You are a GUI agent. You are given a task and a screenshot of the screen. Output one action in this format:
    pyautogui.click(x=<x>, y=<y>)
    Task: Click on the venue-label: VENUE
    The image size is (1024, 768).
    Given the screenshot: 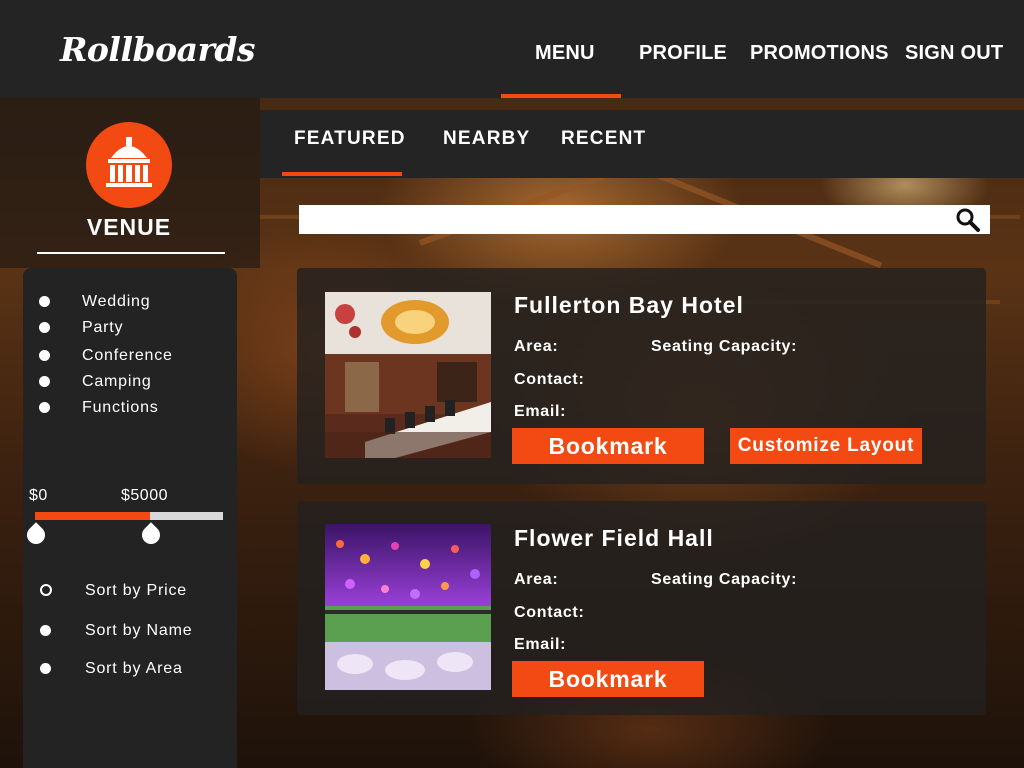 What is the action you would take?
    pyautogui.click(x=129, y=227)
    